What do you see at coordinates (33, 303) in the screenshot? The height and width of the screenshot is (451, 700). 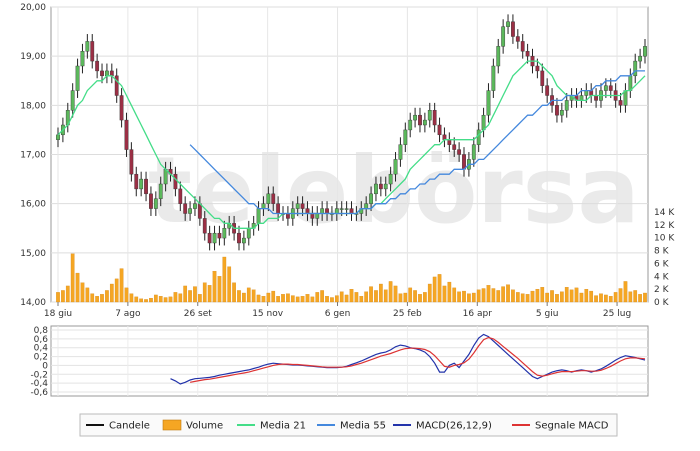 I see `price-tick-label: 14,00` at bounding box center [33, 303].